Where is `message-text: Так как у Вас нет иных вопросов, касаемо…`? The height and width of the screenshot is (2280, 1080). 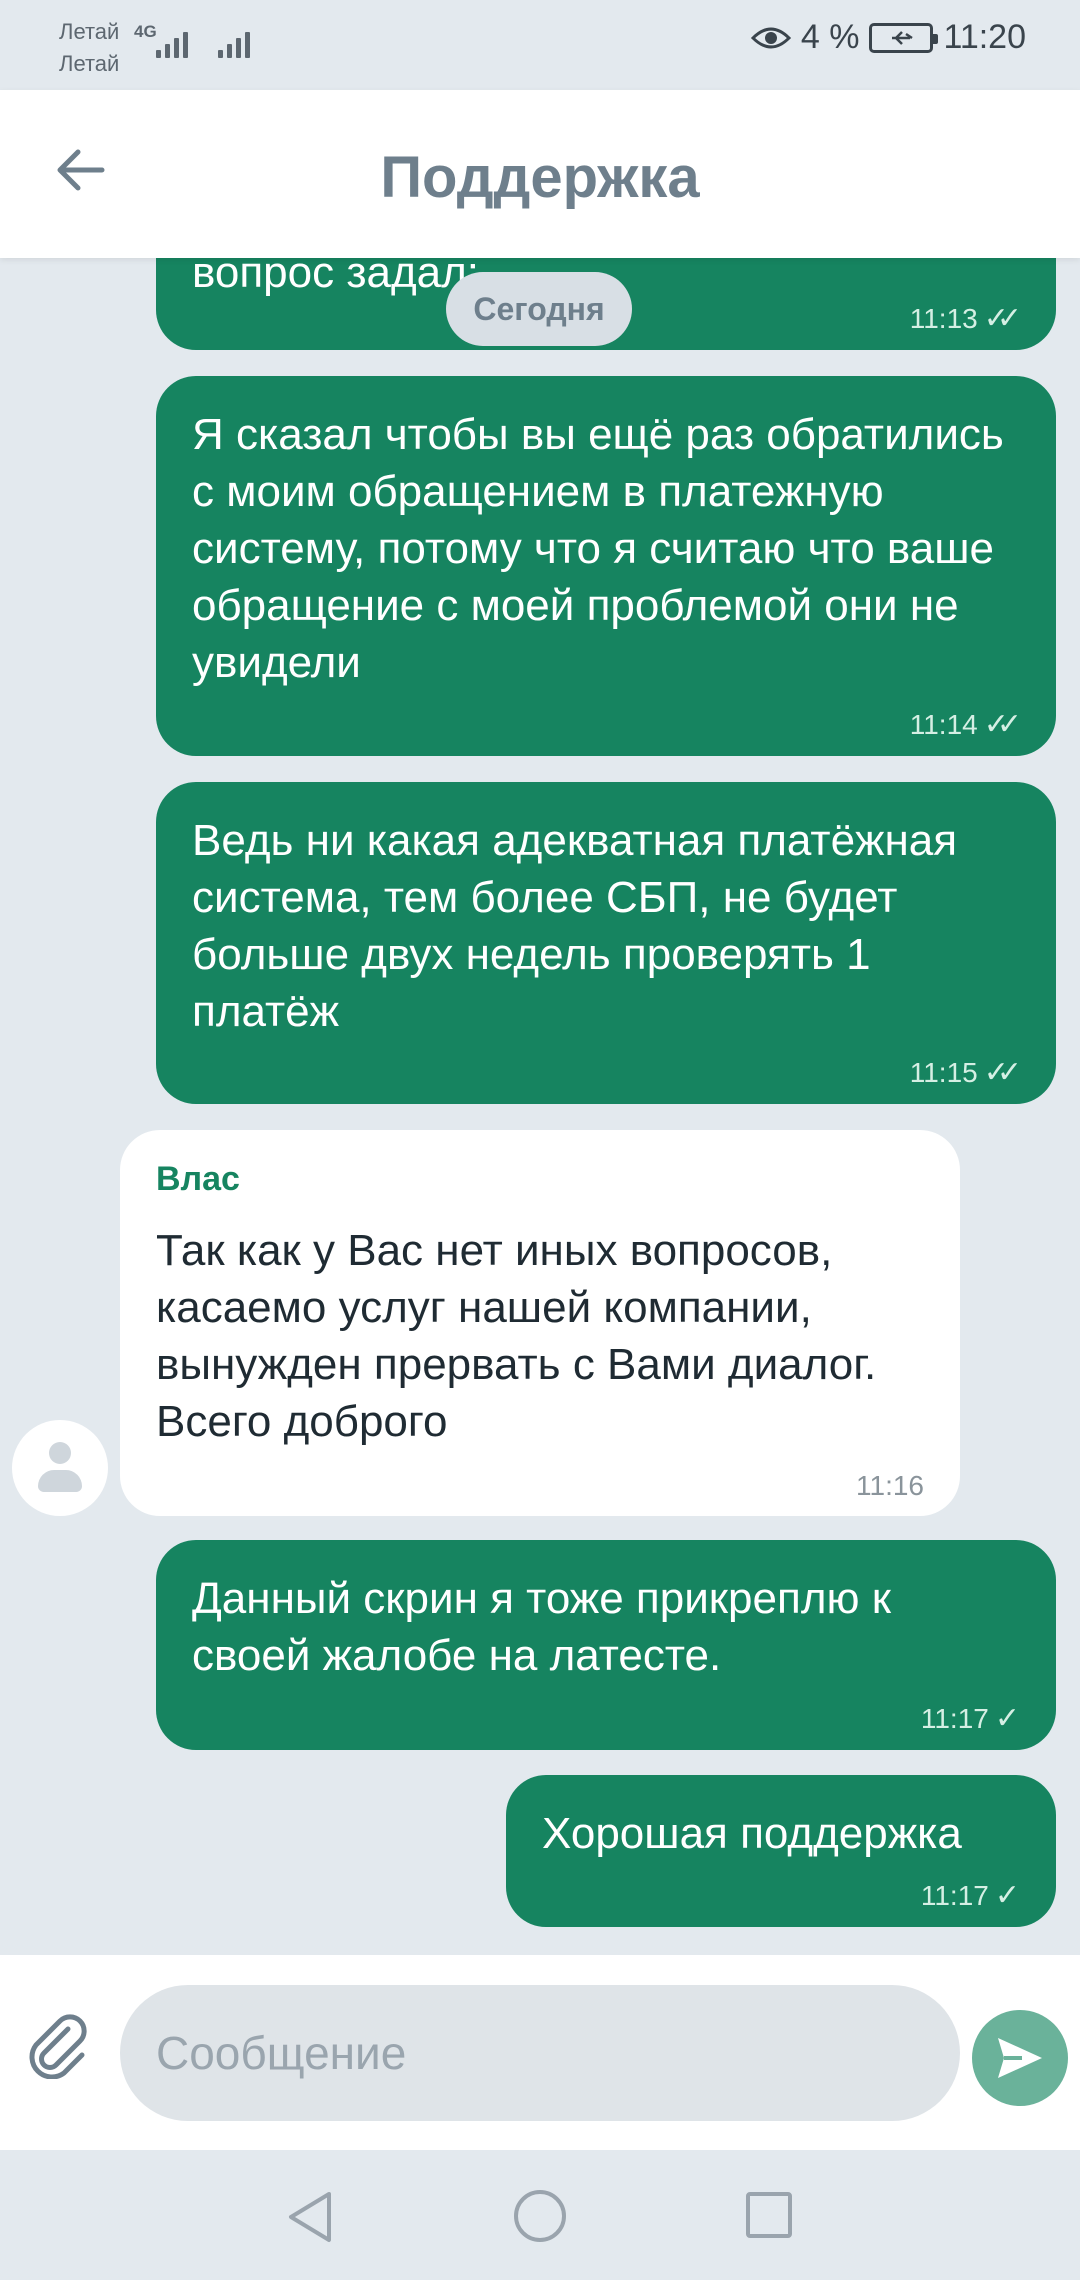 message-text: Так как у Вас нет иных вопросов, касаемо… is located at coordinates (516, 1336).